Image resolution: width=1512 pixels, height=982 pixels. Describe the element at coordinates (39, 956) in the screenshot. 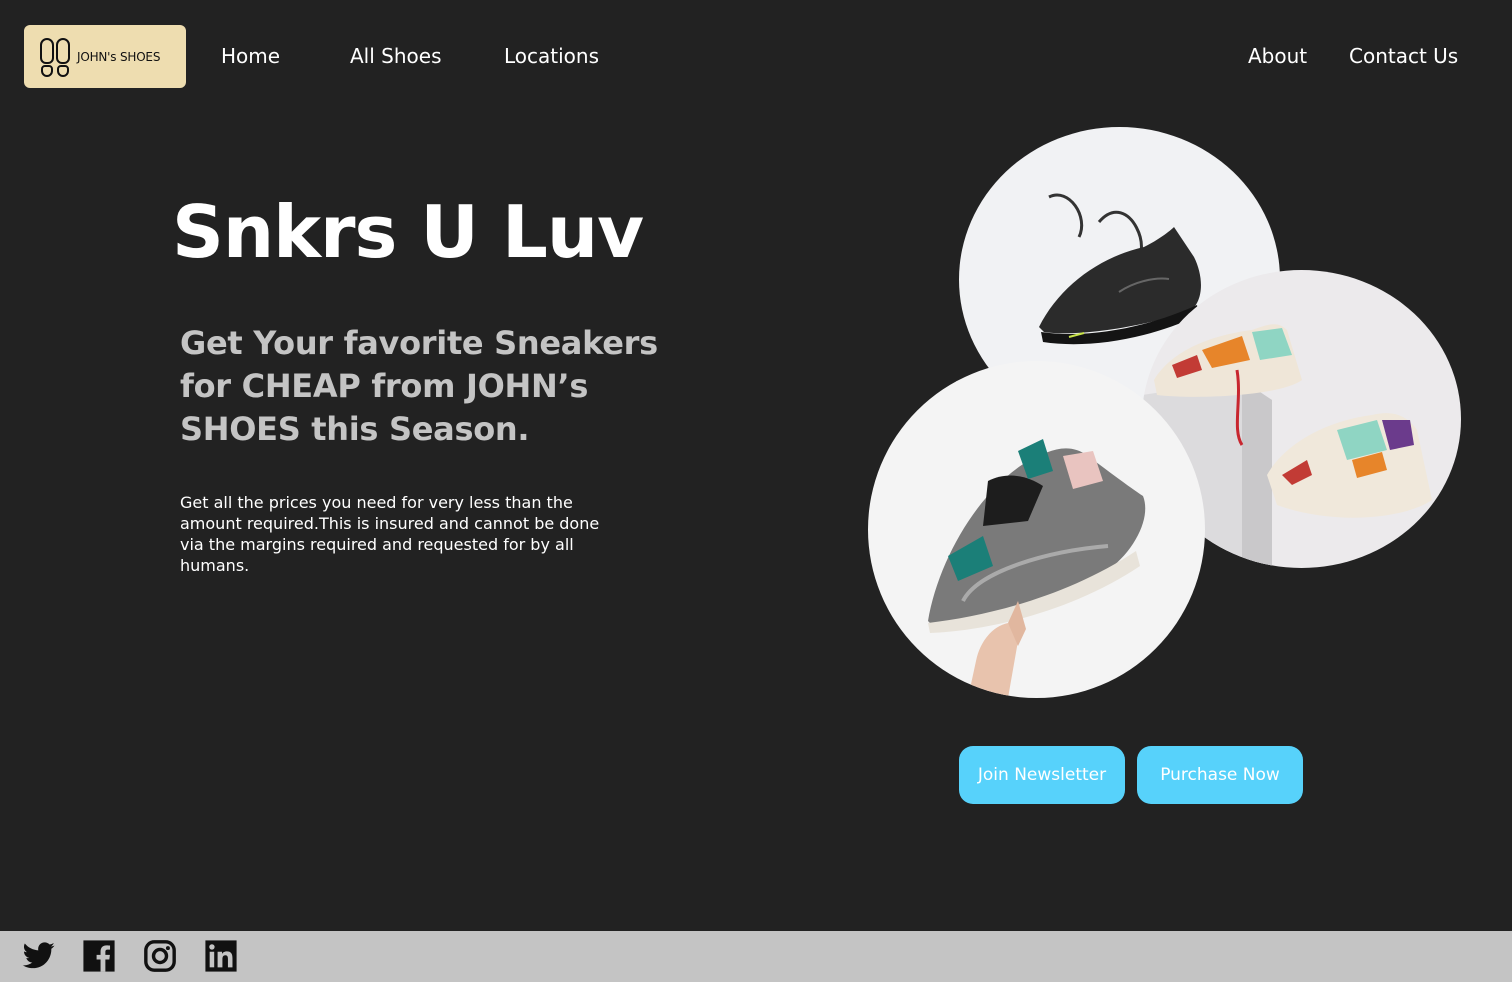

I see `twitter-icon` at that location.